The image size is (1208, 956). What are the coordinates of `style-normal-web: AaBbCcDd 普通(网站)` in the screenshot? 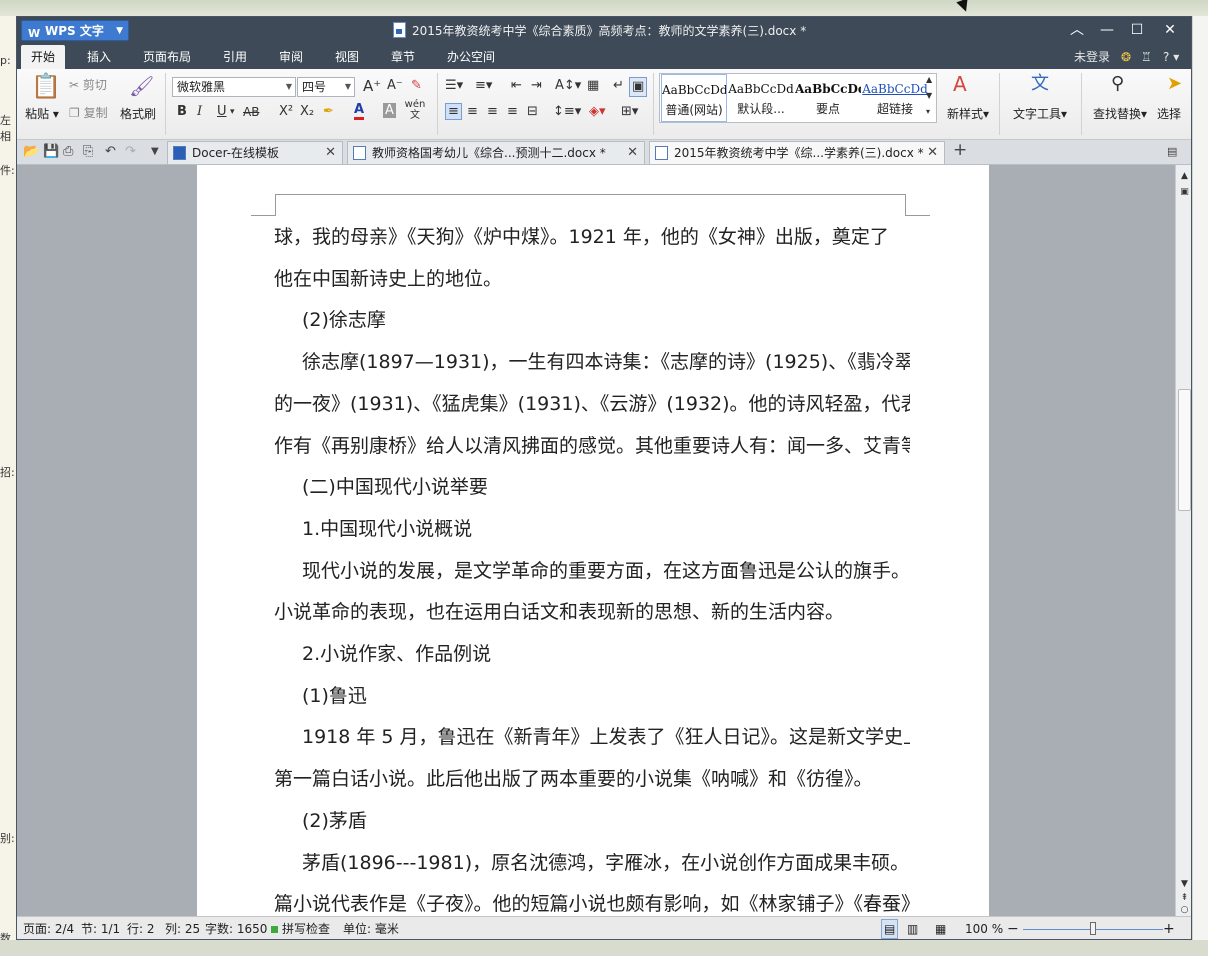 It's located at (694, 98).